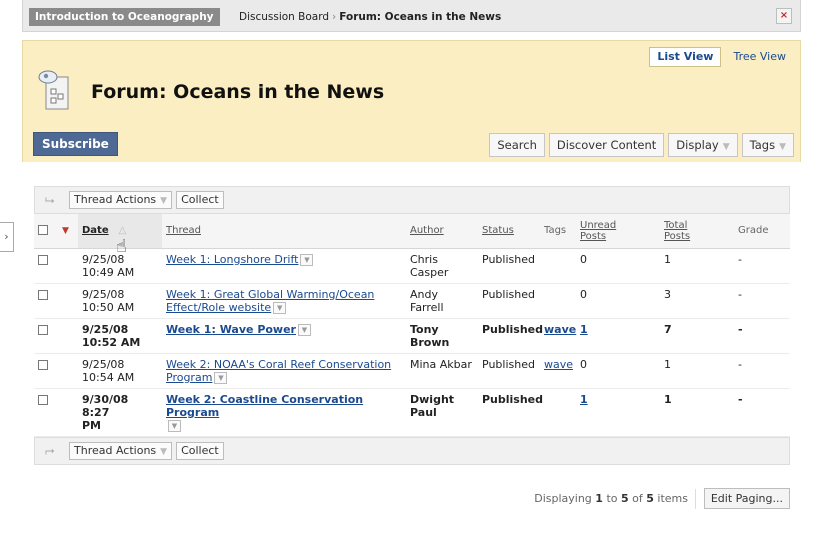 This screenshot has width=813, height=560. I want to click on total-header-line2: Posts, so click(677, 236).